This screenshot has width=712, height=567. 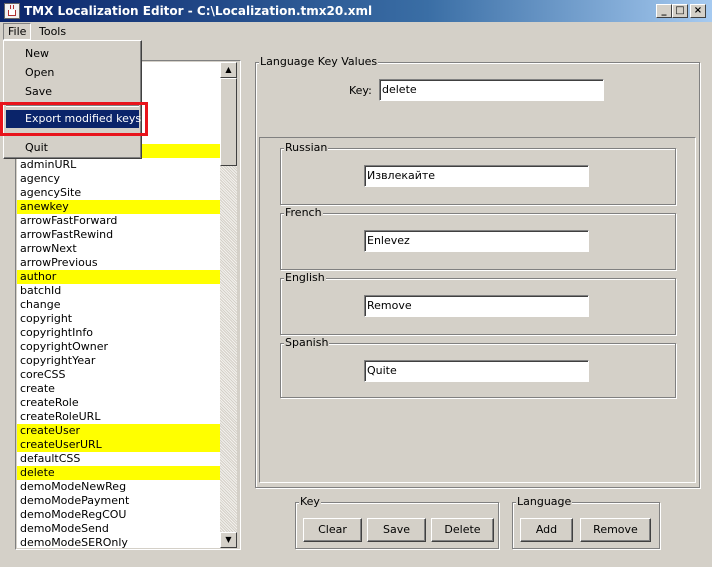 What do you see at coordinates (680, 11) in the screenshot?
I see `maximize-button: □` at bounding box center [680, 11].